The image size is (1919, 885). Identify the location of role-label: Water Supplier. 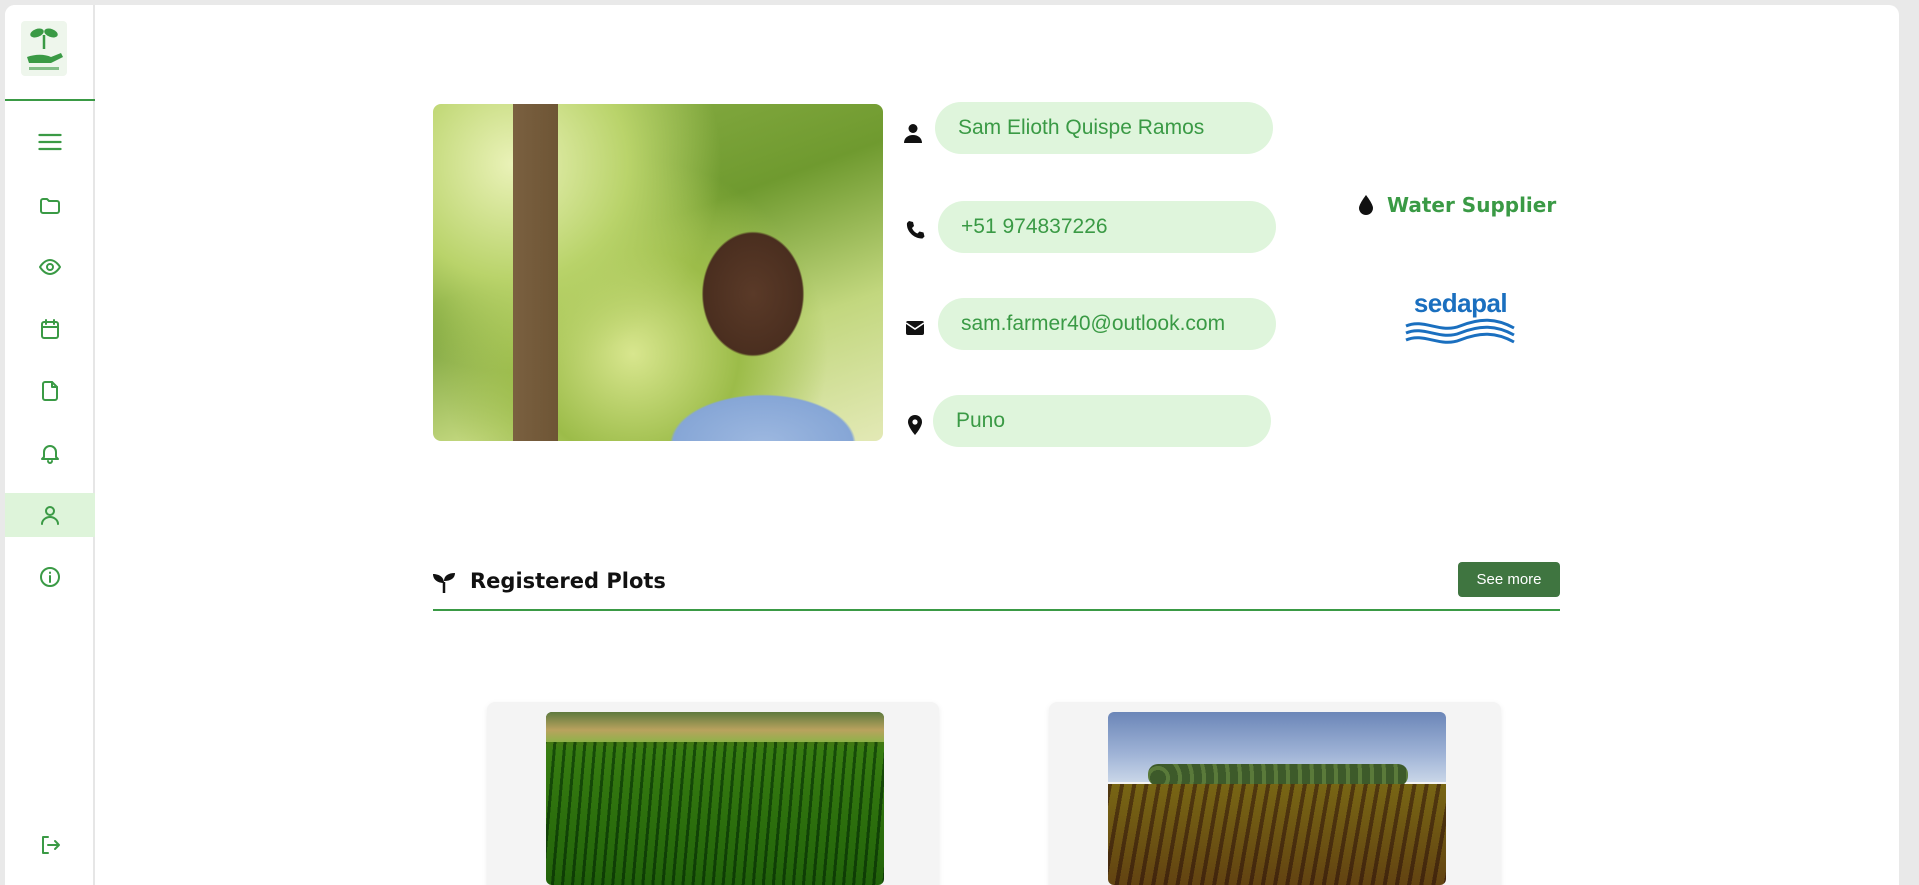
(1472, 205).